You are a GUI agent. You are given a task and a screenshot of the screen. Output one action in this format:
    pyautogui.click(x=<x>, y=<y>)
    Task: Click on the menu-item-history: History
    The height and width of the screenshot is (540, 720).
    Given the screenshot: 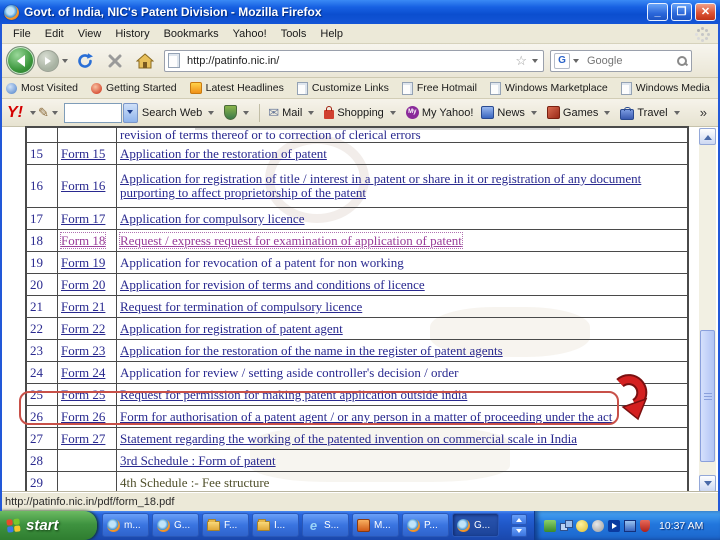 What is the action you would take?
    pyautogui.click(x=132, y=34)
    